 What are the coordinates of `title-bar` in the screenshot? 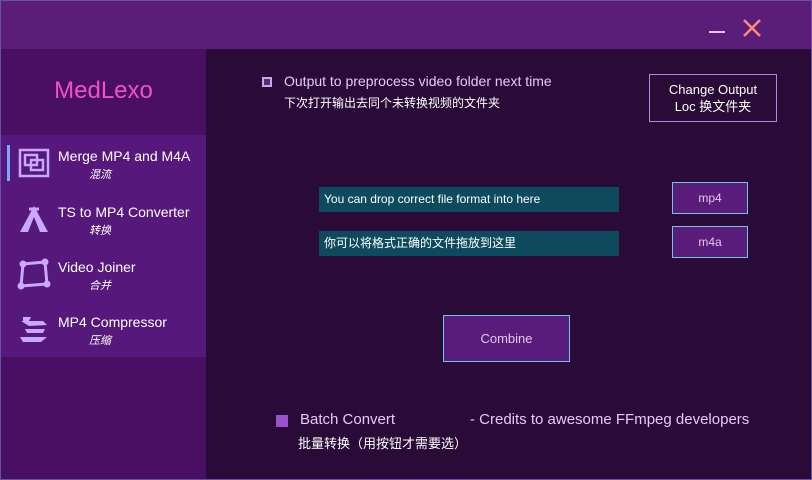 It's located at (406, 25).